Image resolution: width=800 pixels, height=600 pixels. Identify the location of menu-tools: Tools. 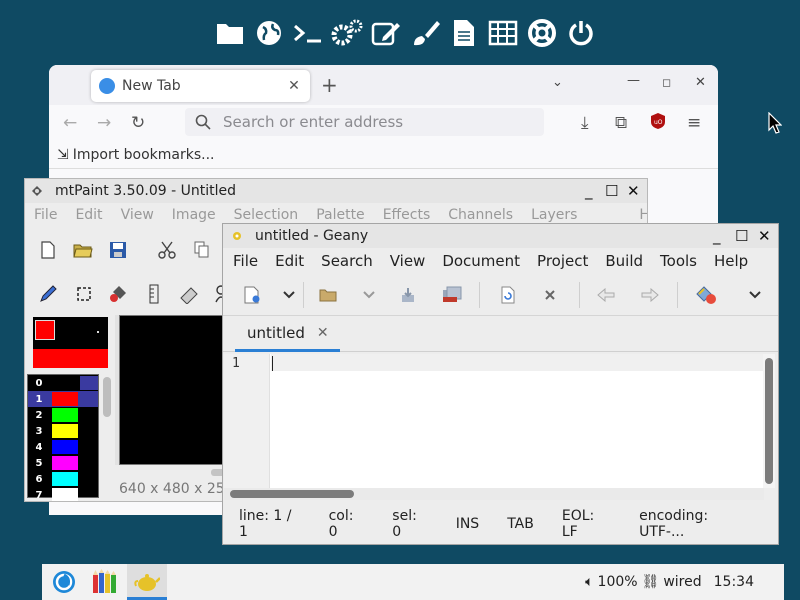
(678, 261).